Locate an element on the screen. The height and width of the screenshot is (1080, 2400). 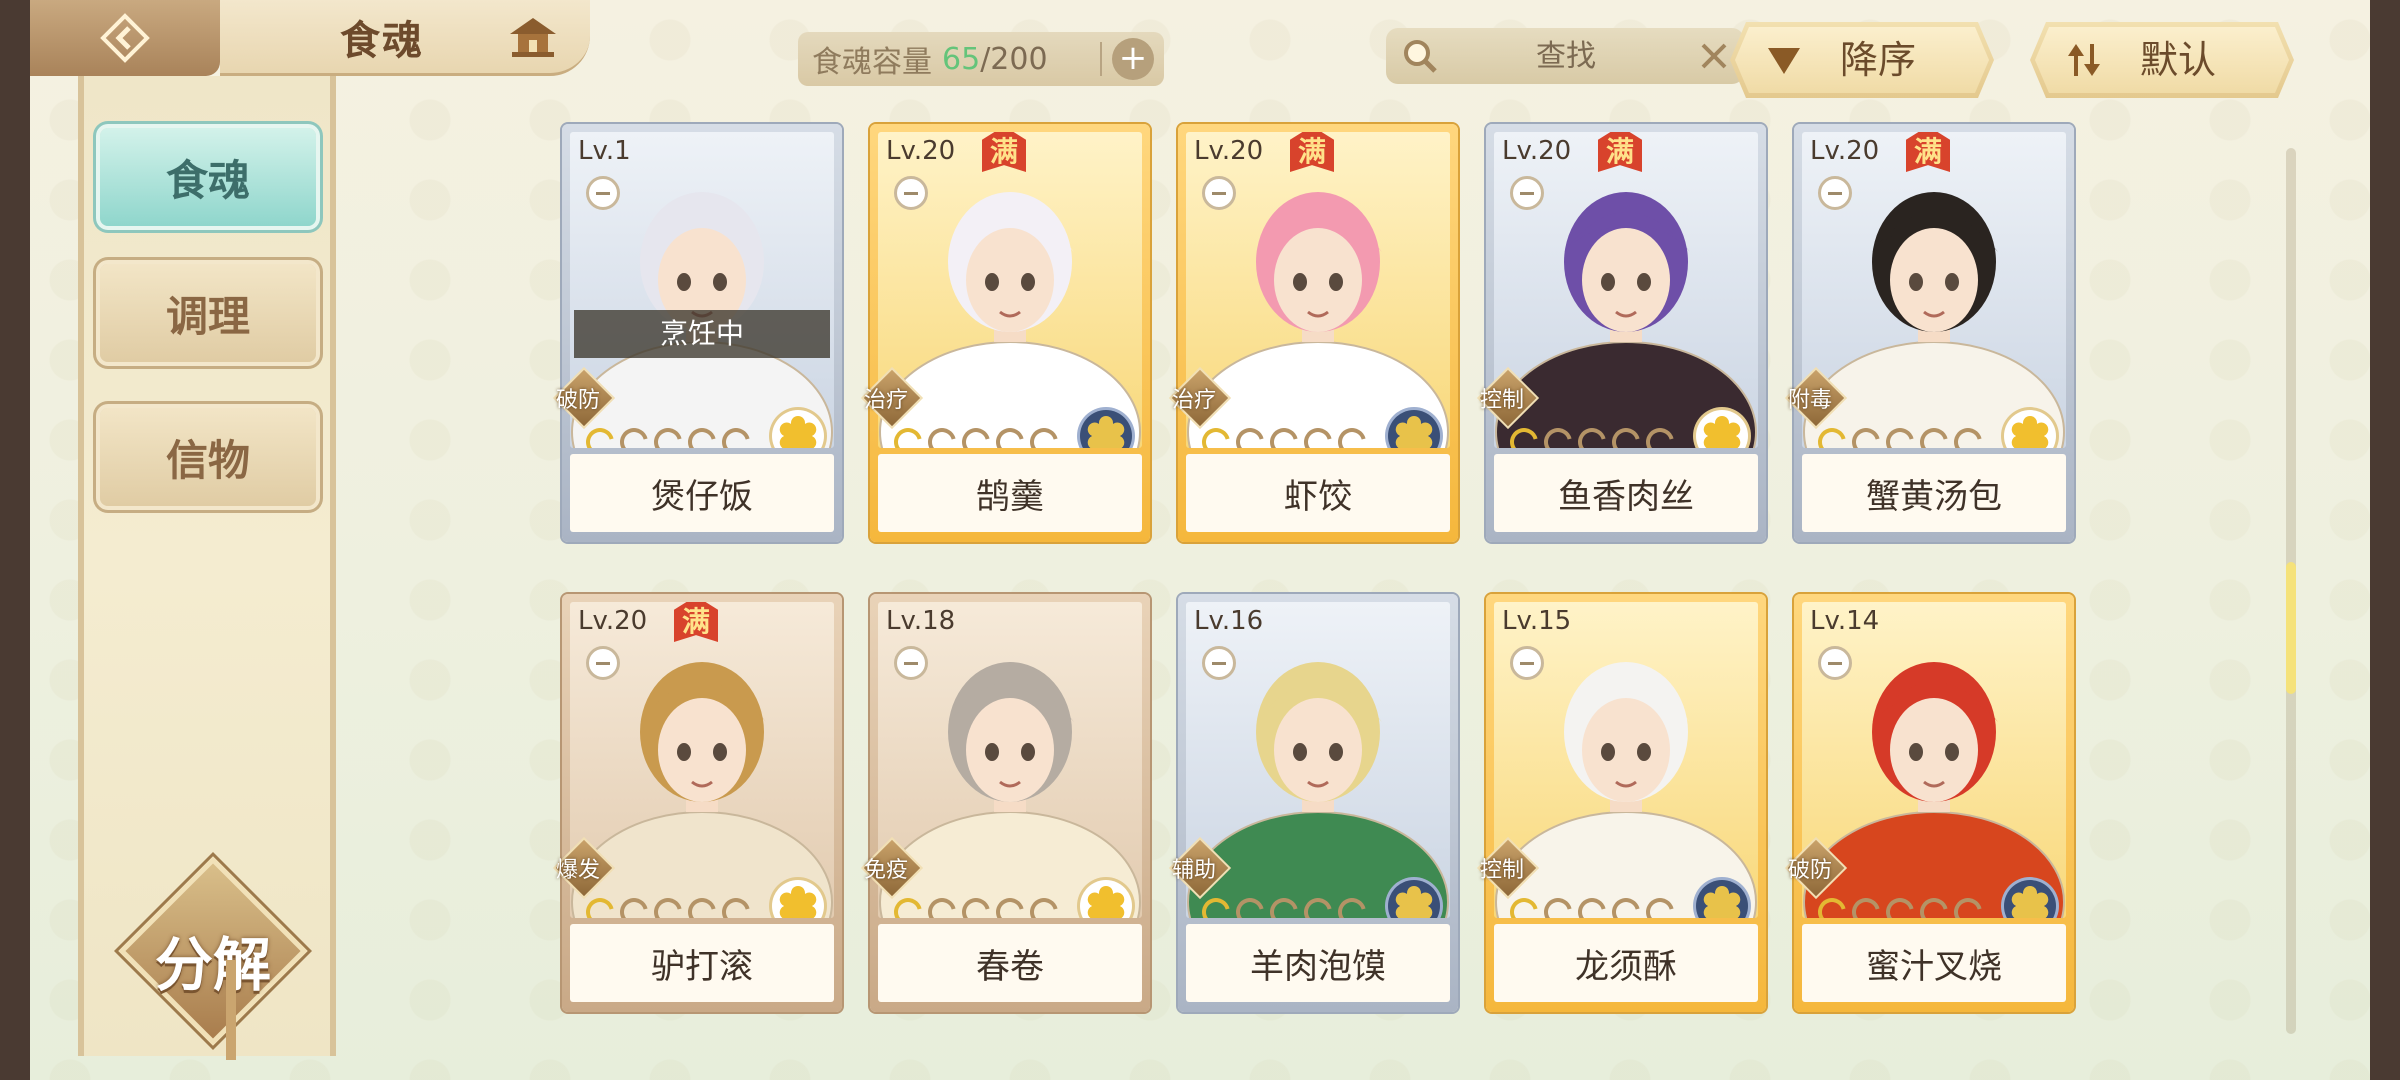
food-soul-card: Lv.20 满 控制 鱼香肉丝 is located at coordinates (1621, 333).